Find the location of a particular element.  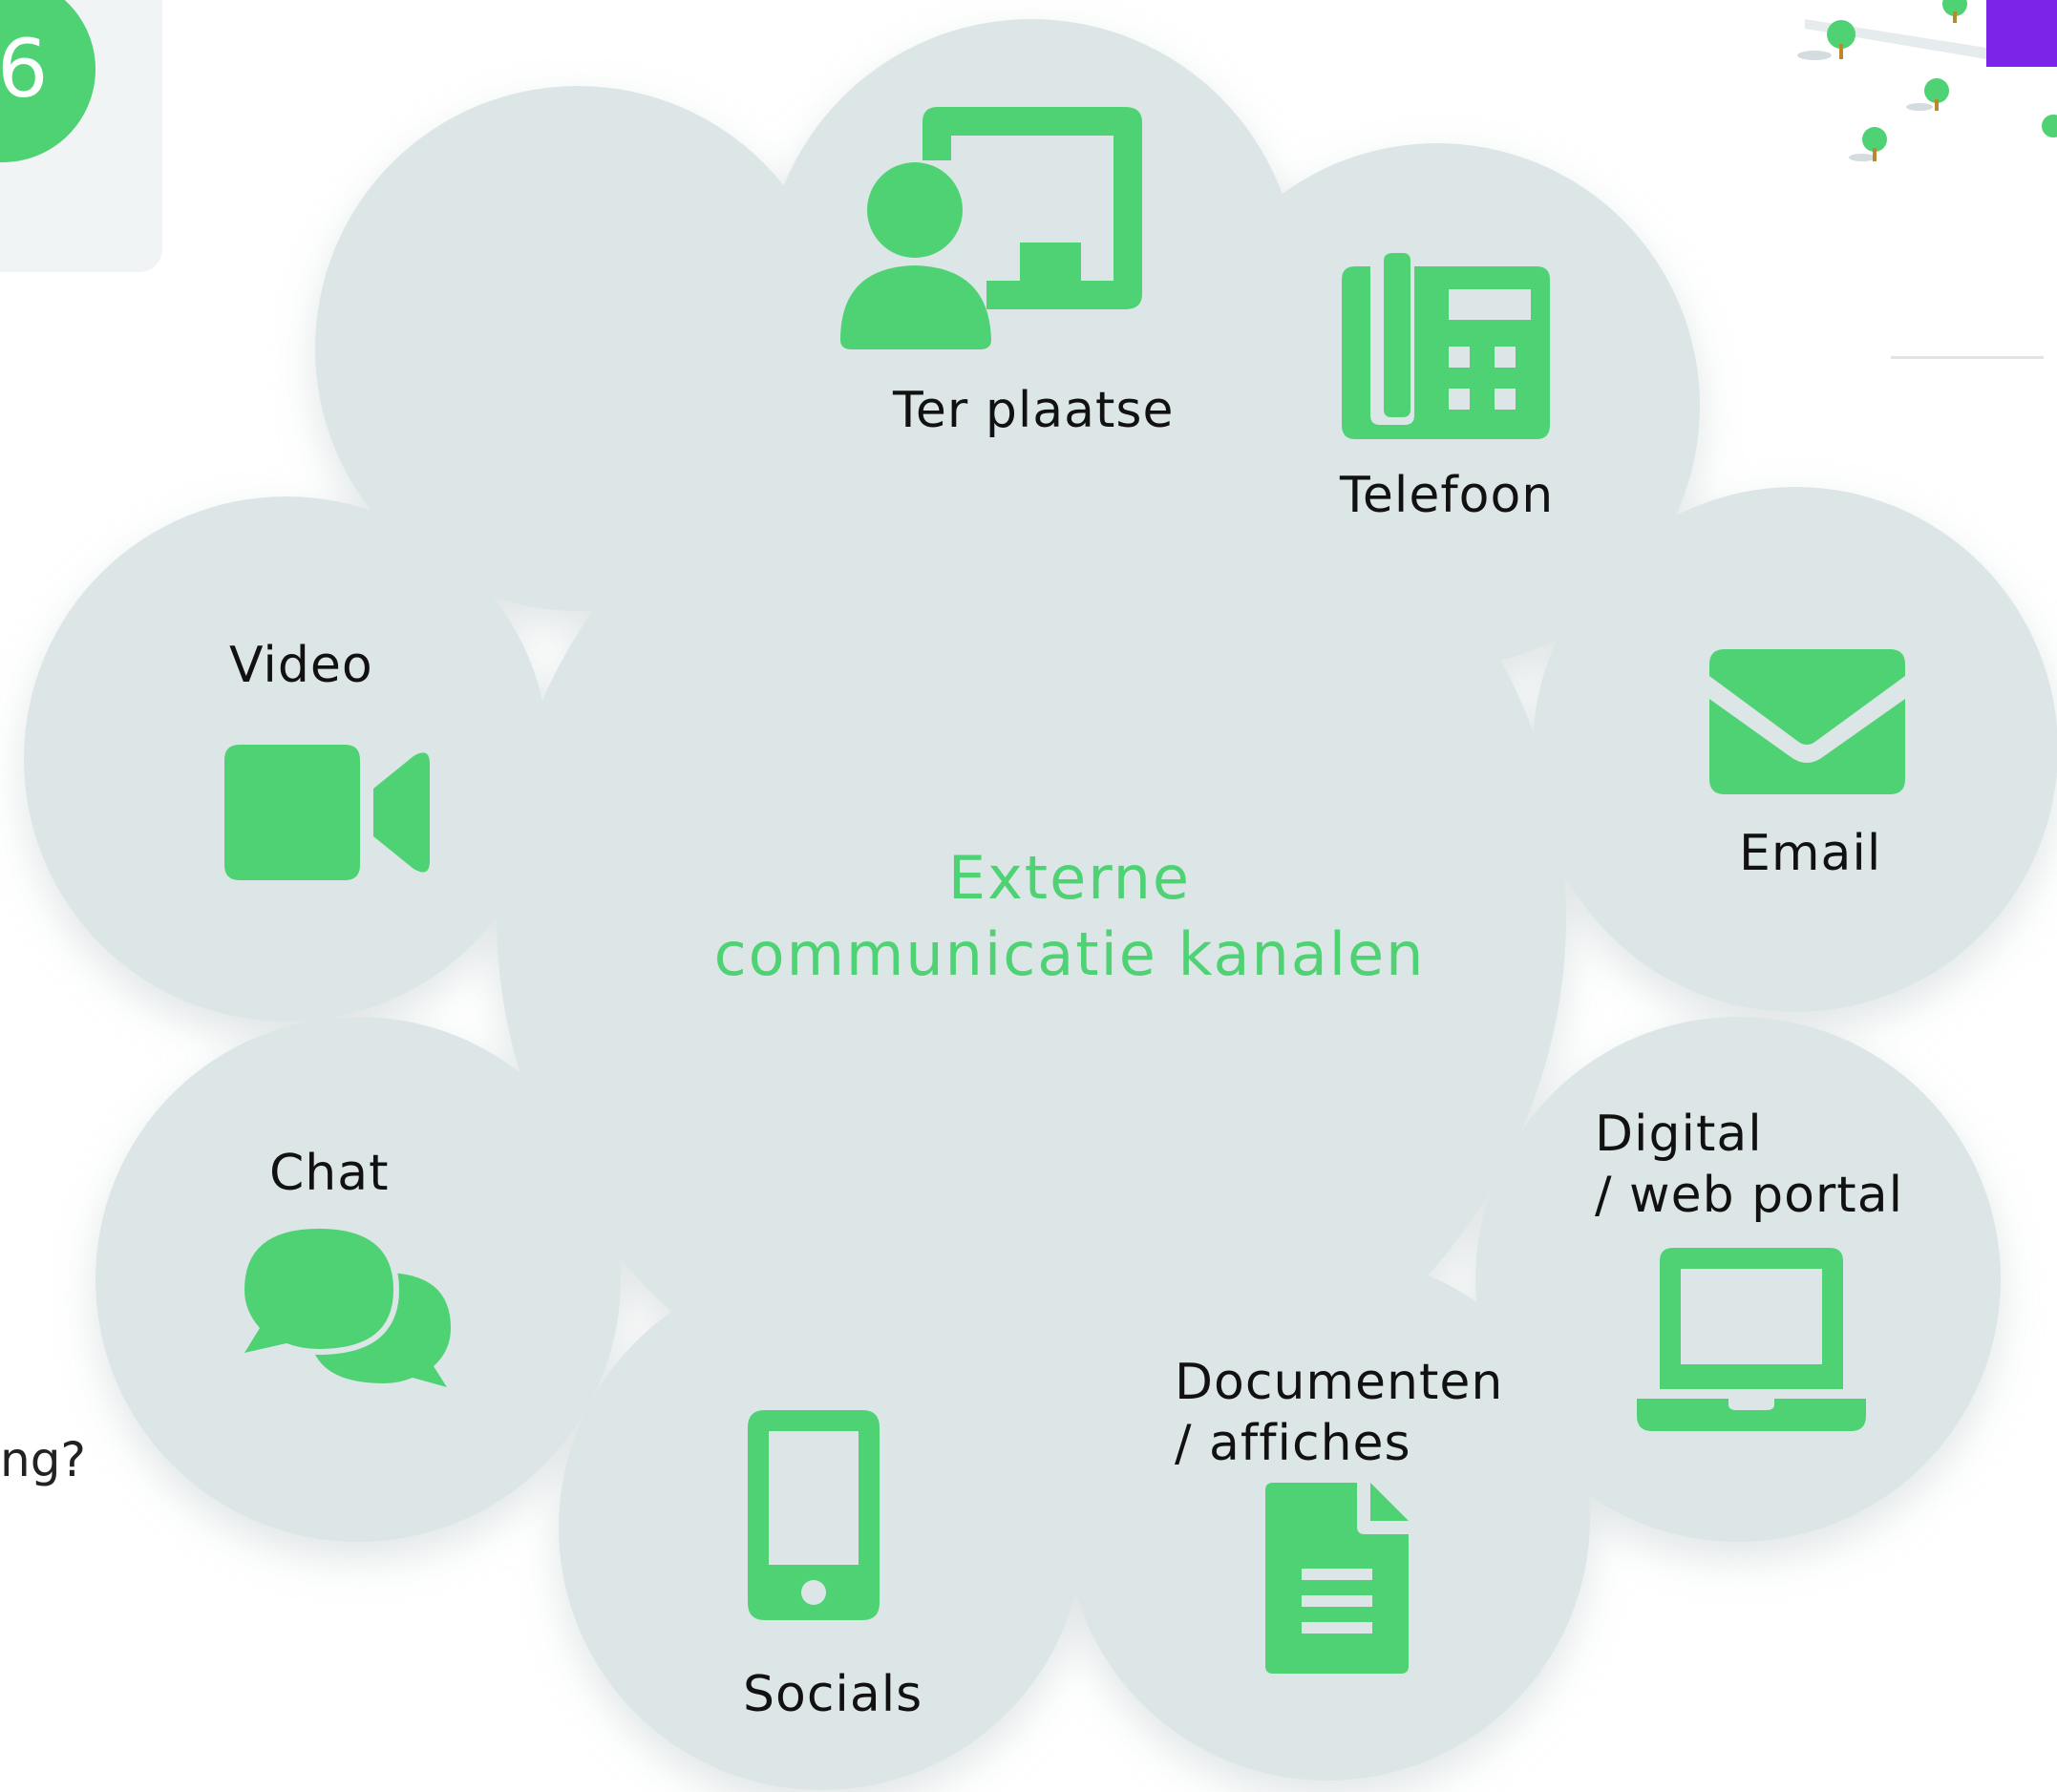

channel-label-chat: Chat is located at coordinates (330, 1174).